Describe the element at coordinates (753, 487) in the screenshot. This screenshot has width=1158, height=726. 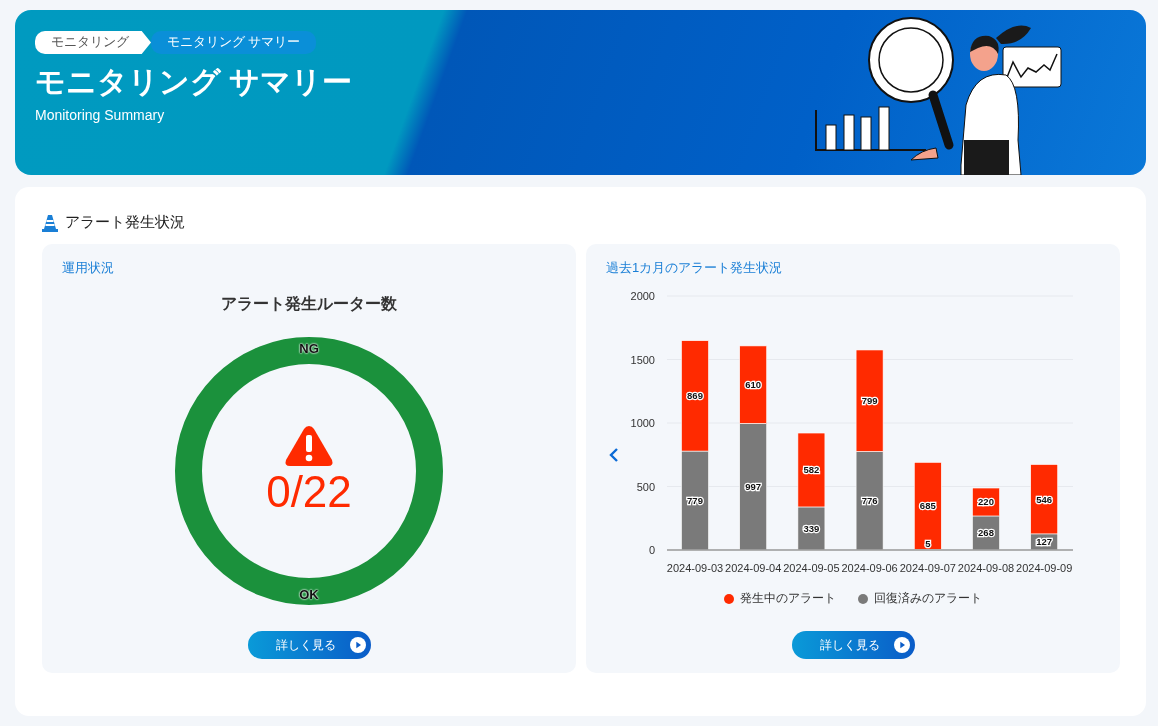
I see `data-label: 997` at that location.